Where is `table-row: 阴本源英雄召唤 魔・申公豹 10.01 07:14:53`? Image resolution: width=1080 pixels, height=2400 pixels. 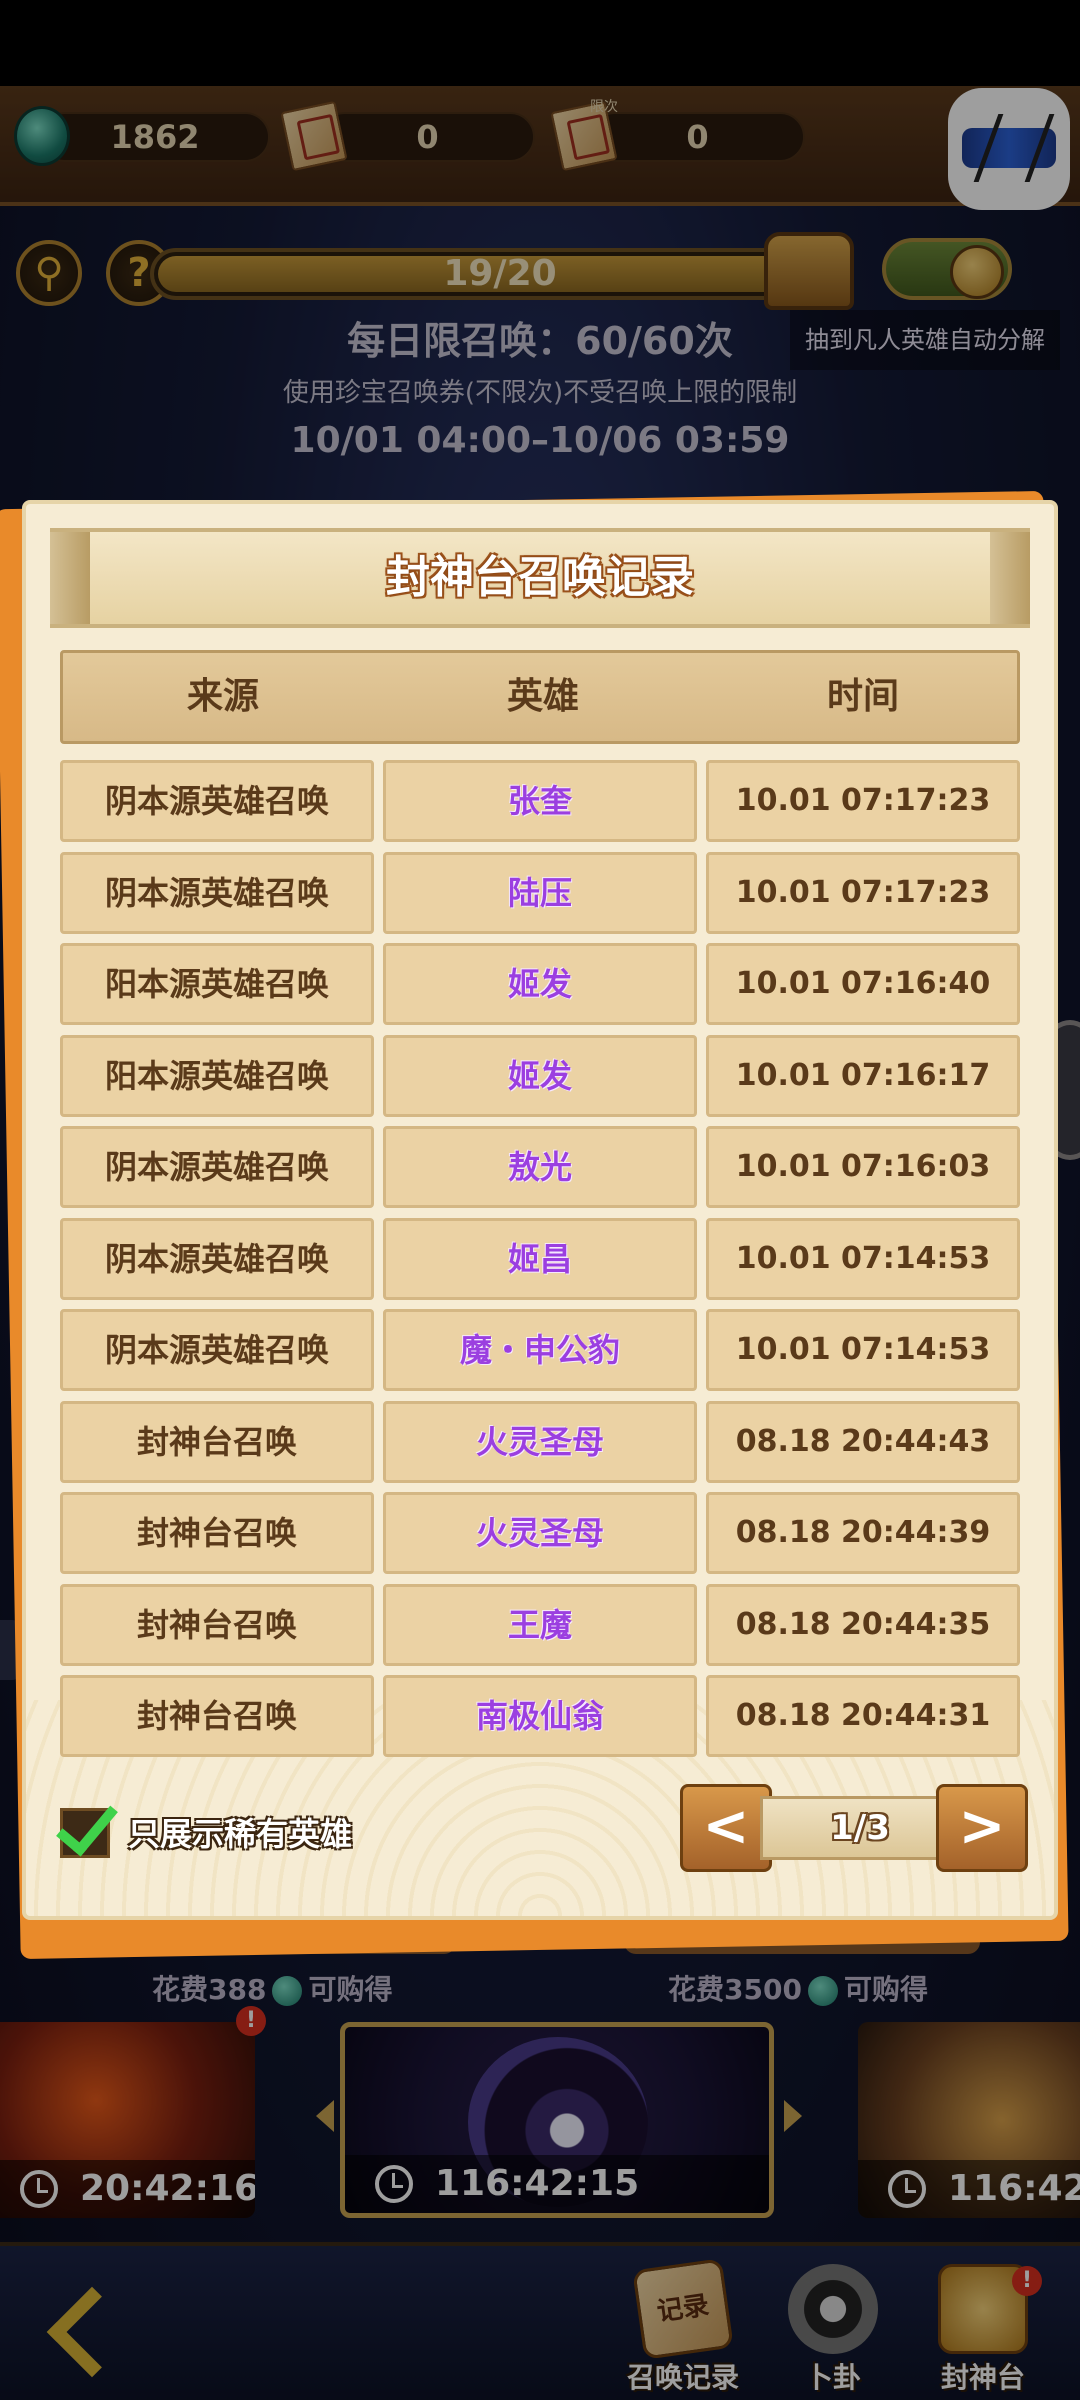 table-row: 阴本源英雄召唤 魔・申公豹 10.01 07:14:53 is located at coordinates (540, 1350).